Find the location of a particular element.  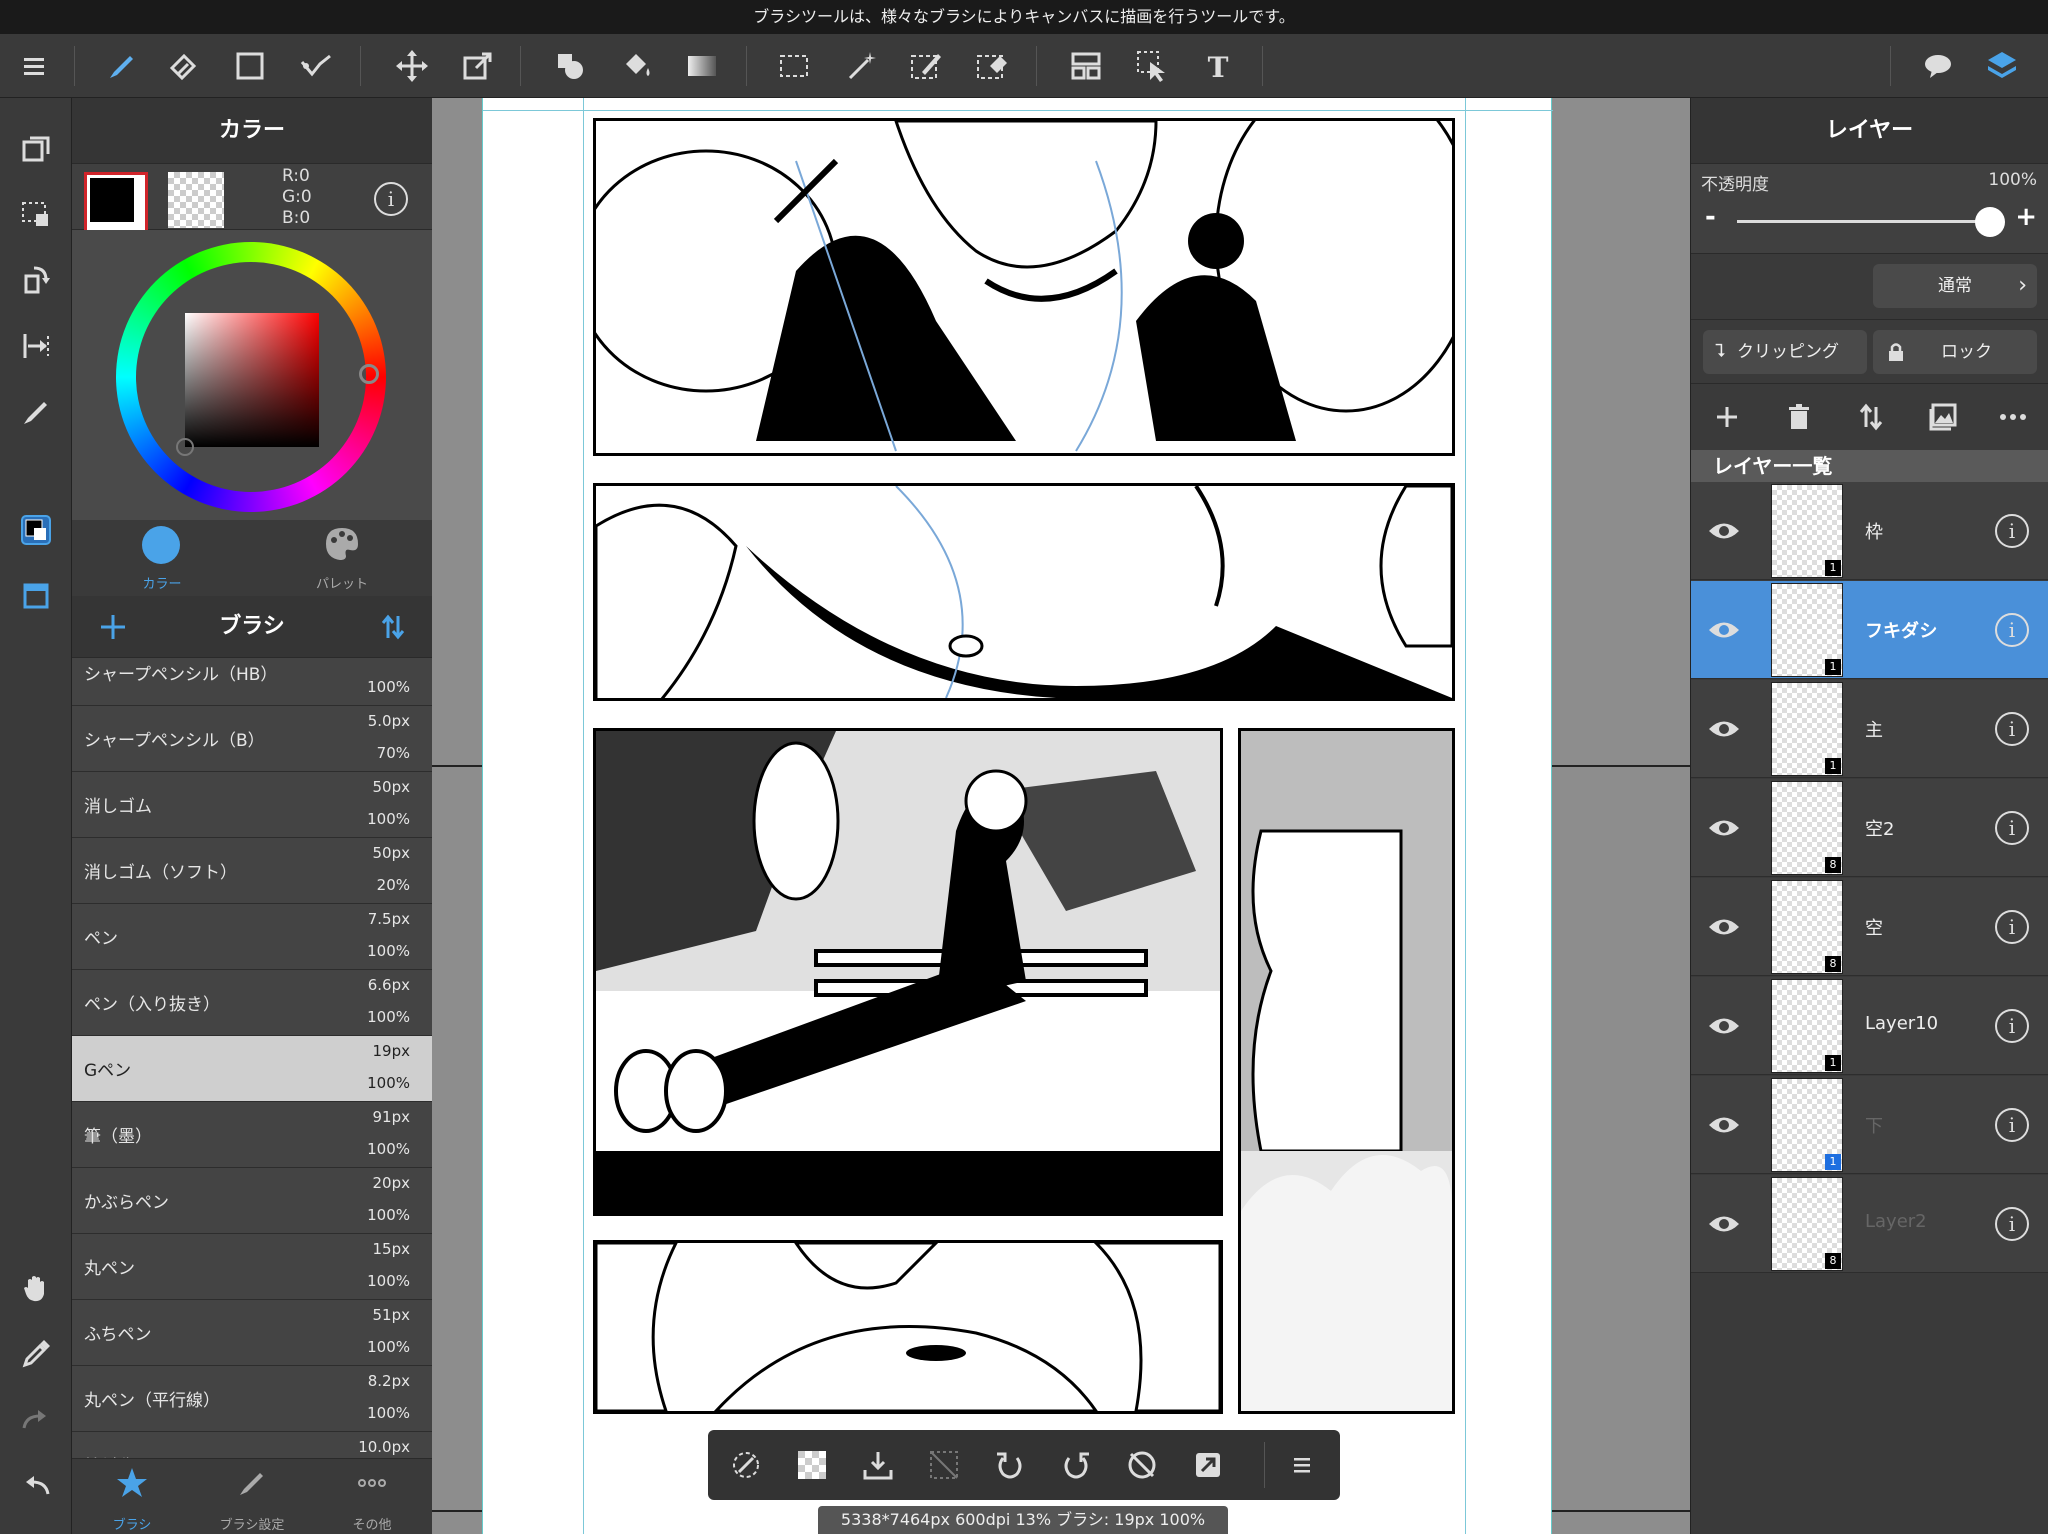

brush-item: 丸ペン（平行線） 8.2px 100% is located at coordinates (252, 1399).